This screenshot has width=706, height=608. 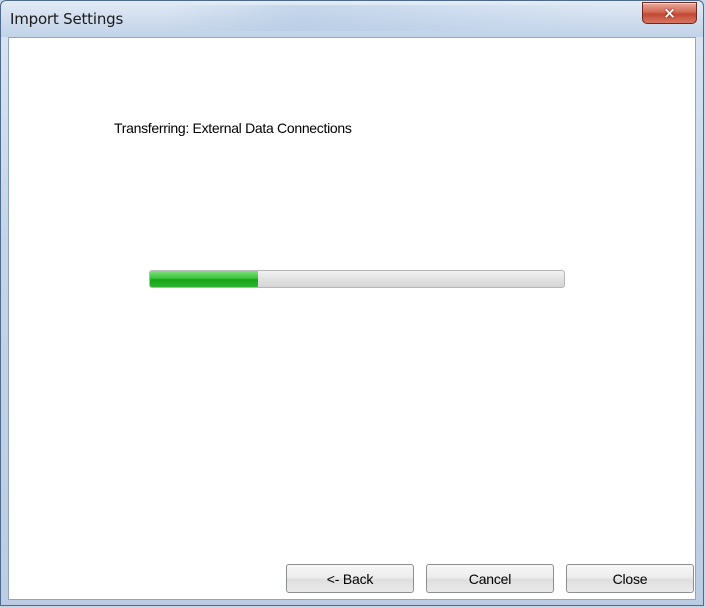 I want to click on transfer-status-label: Transferring: External Data Connections, so click(x=233, y=128).